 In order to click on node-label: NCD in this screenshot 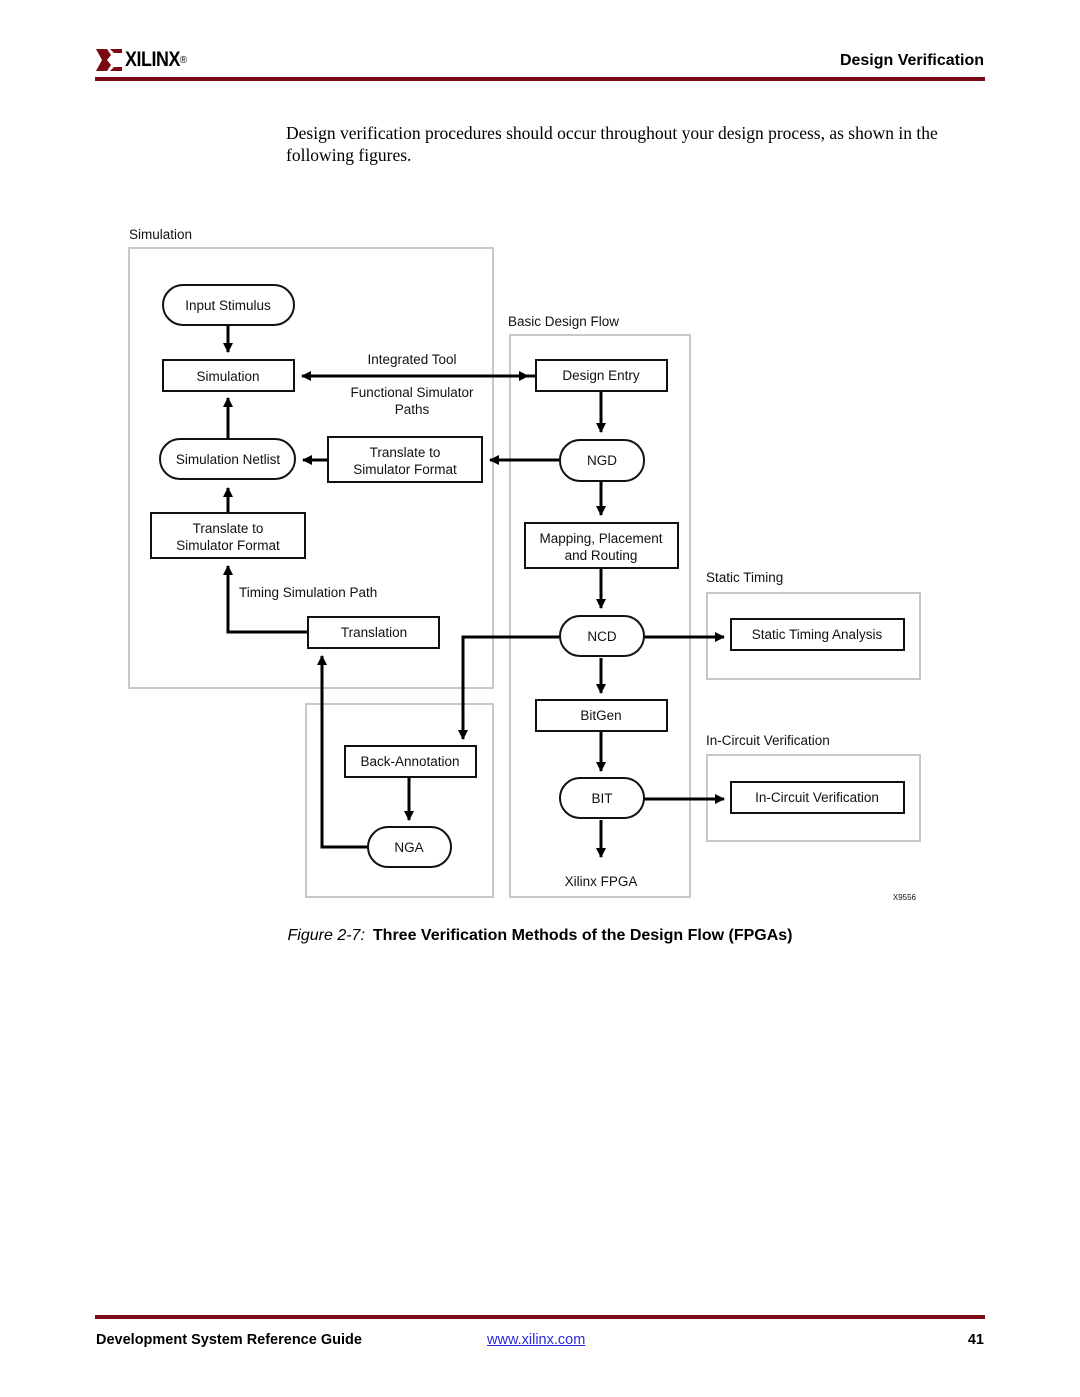, I will do `click(601, 636)`.